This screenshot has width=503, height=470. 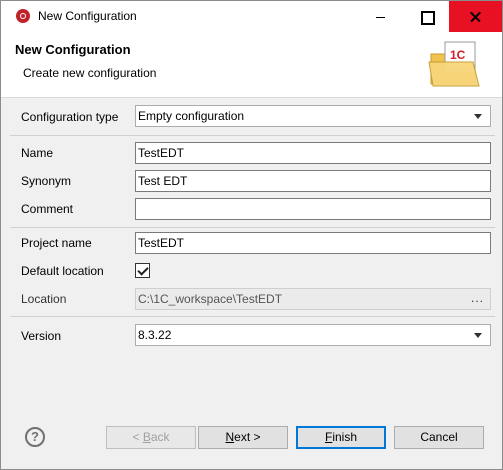 What do you see at coordinates (454, 64) in the screenshot?
I see `folder-config-icon: 1C` at bounding box center [454, 64].